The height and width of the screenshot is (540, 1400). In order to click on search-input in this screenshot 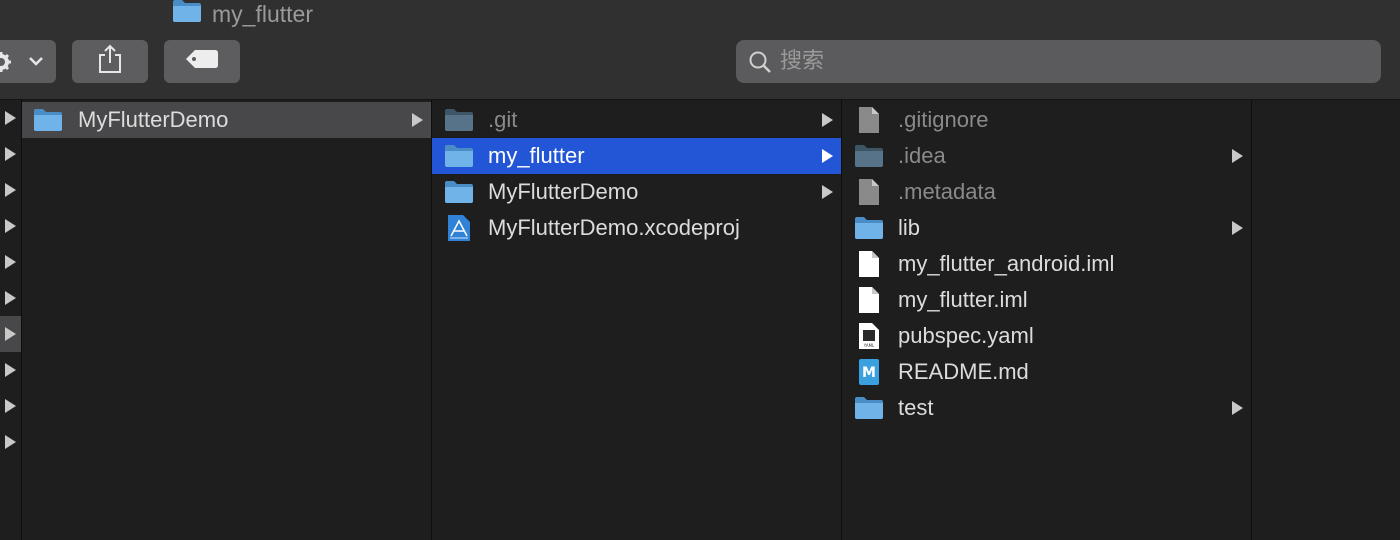, I will do `click(1060, 61)`.